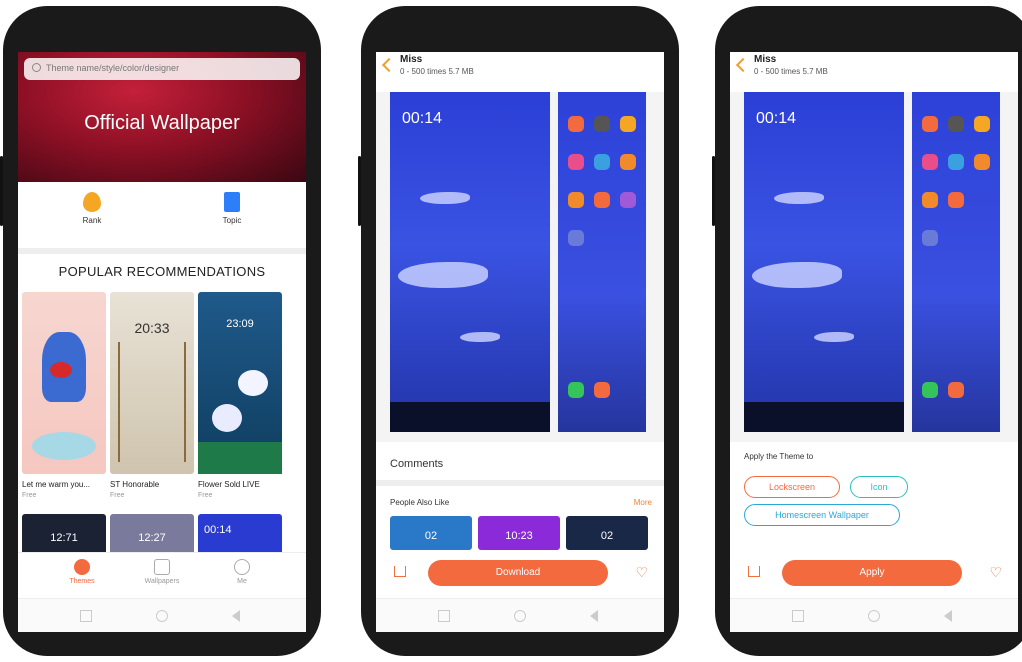 This screenshot has width=1022, height=662. I want to click on action-bar: Apply ♡, so click(874, 574).